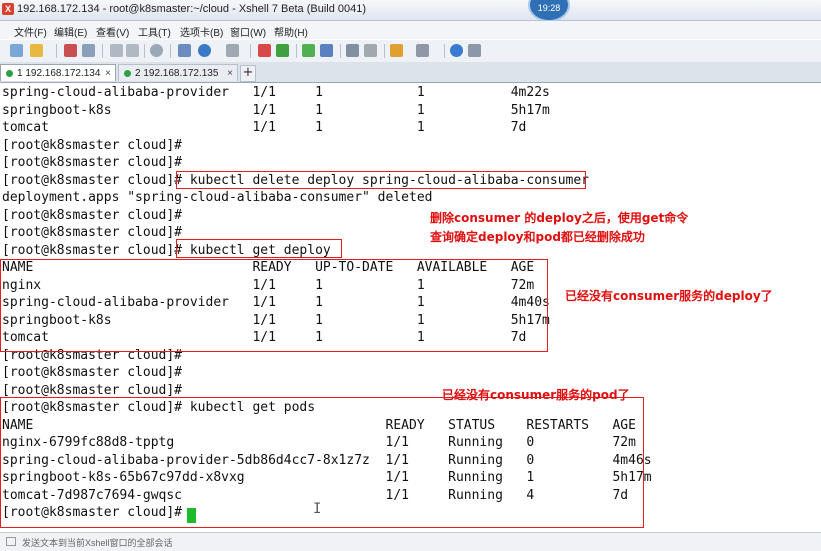 The image size is (821, 551). Describe the element at coordinates (184, 50) in the screenshot. I see `properties-icon` at that location.